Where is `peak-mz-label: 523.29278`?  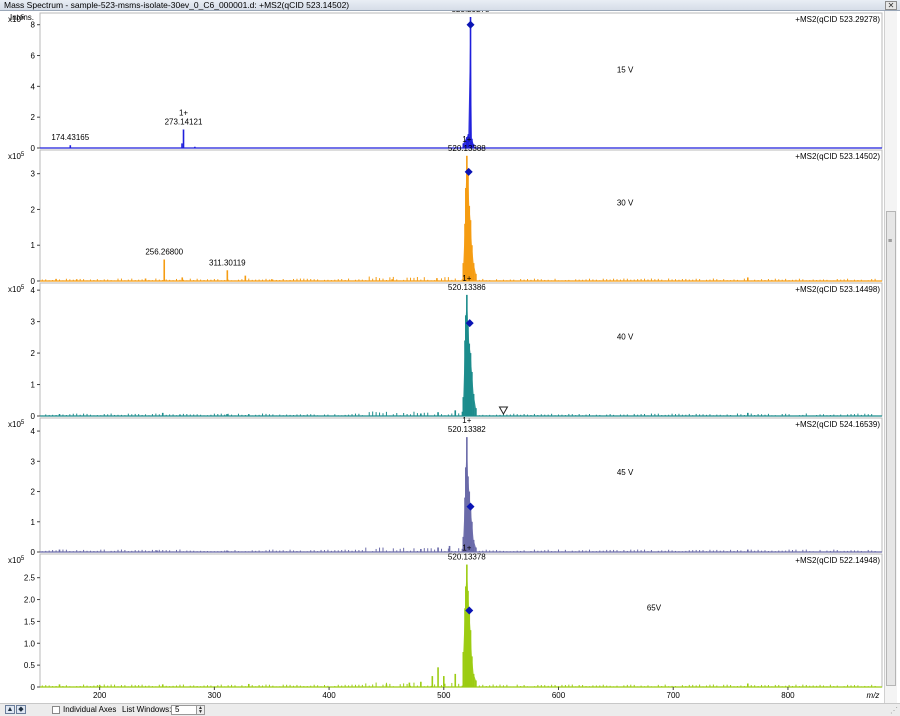
peak-mz-label: 523.29278 is located at coordinates (471, 12).